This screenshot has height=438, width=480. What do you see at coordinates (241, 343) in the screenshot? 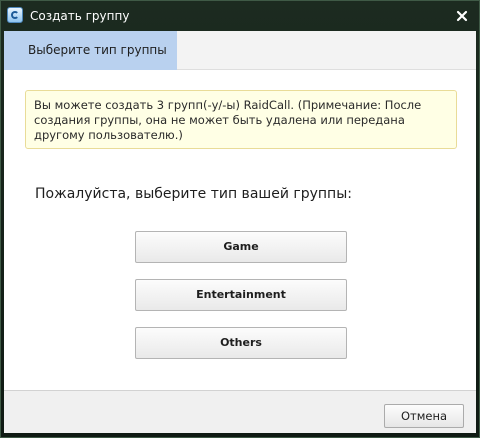
I see `others-group-button: Others` at bounding box center [241, 343].